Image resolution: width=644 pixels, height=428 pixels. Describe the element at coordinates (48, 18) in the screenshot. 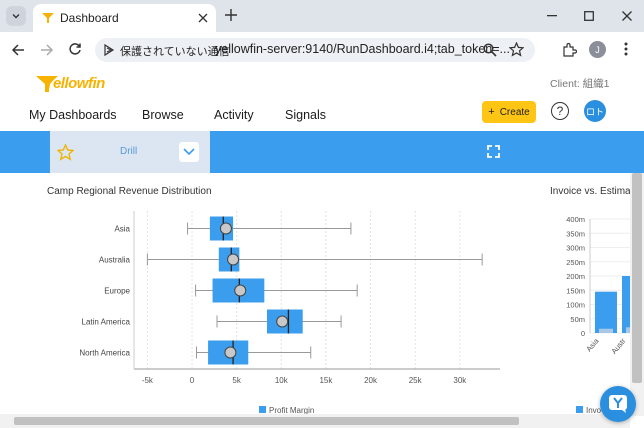

I see `yellowfin-tab-favicon-icon` at that location.